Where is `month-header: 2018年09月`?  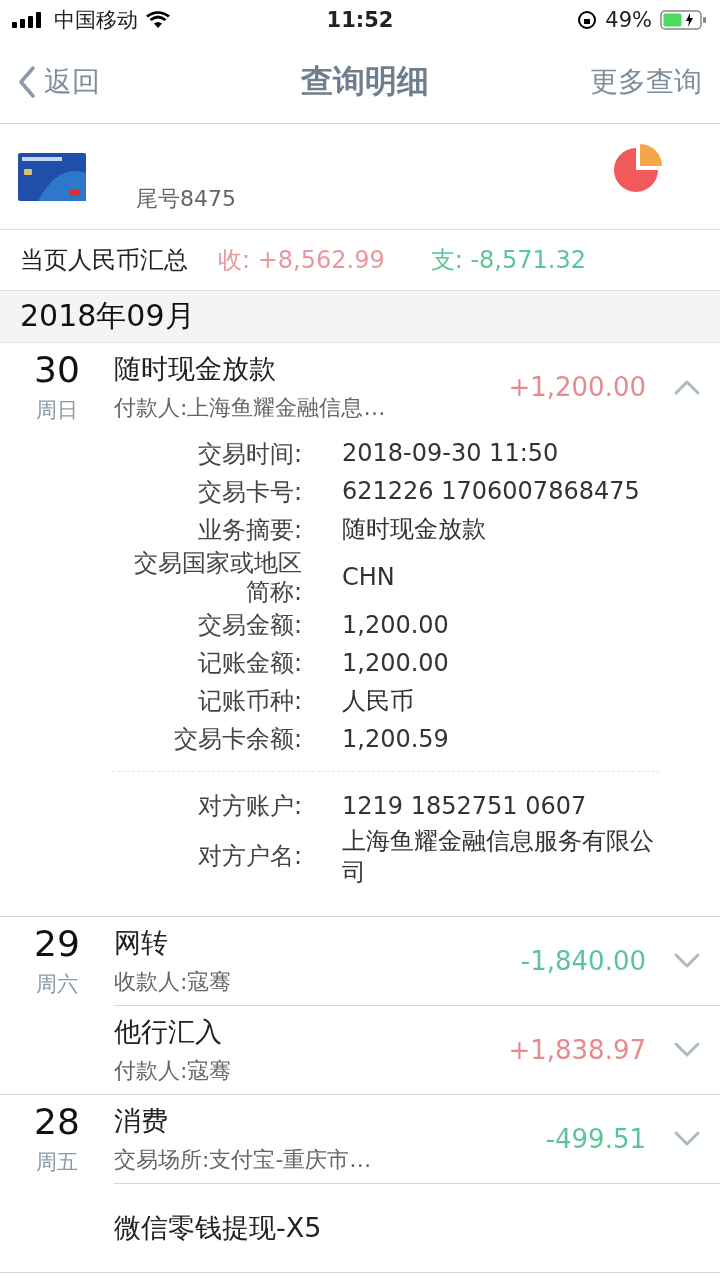
month-header: 2018年09月 is located at coordinates (360, 316).